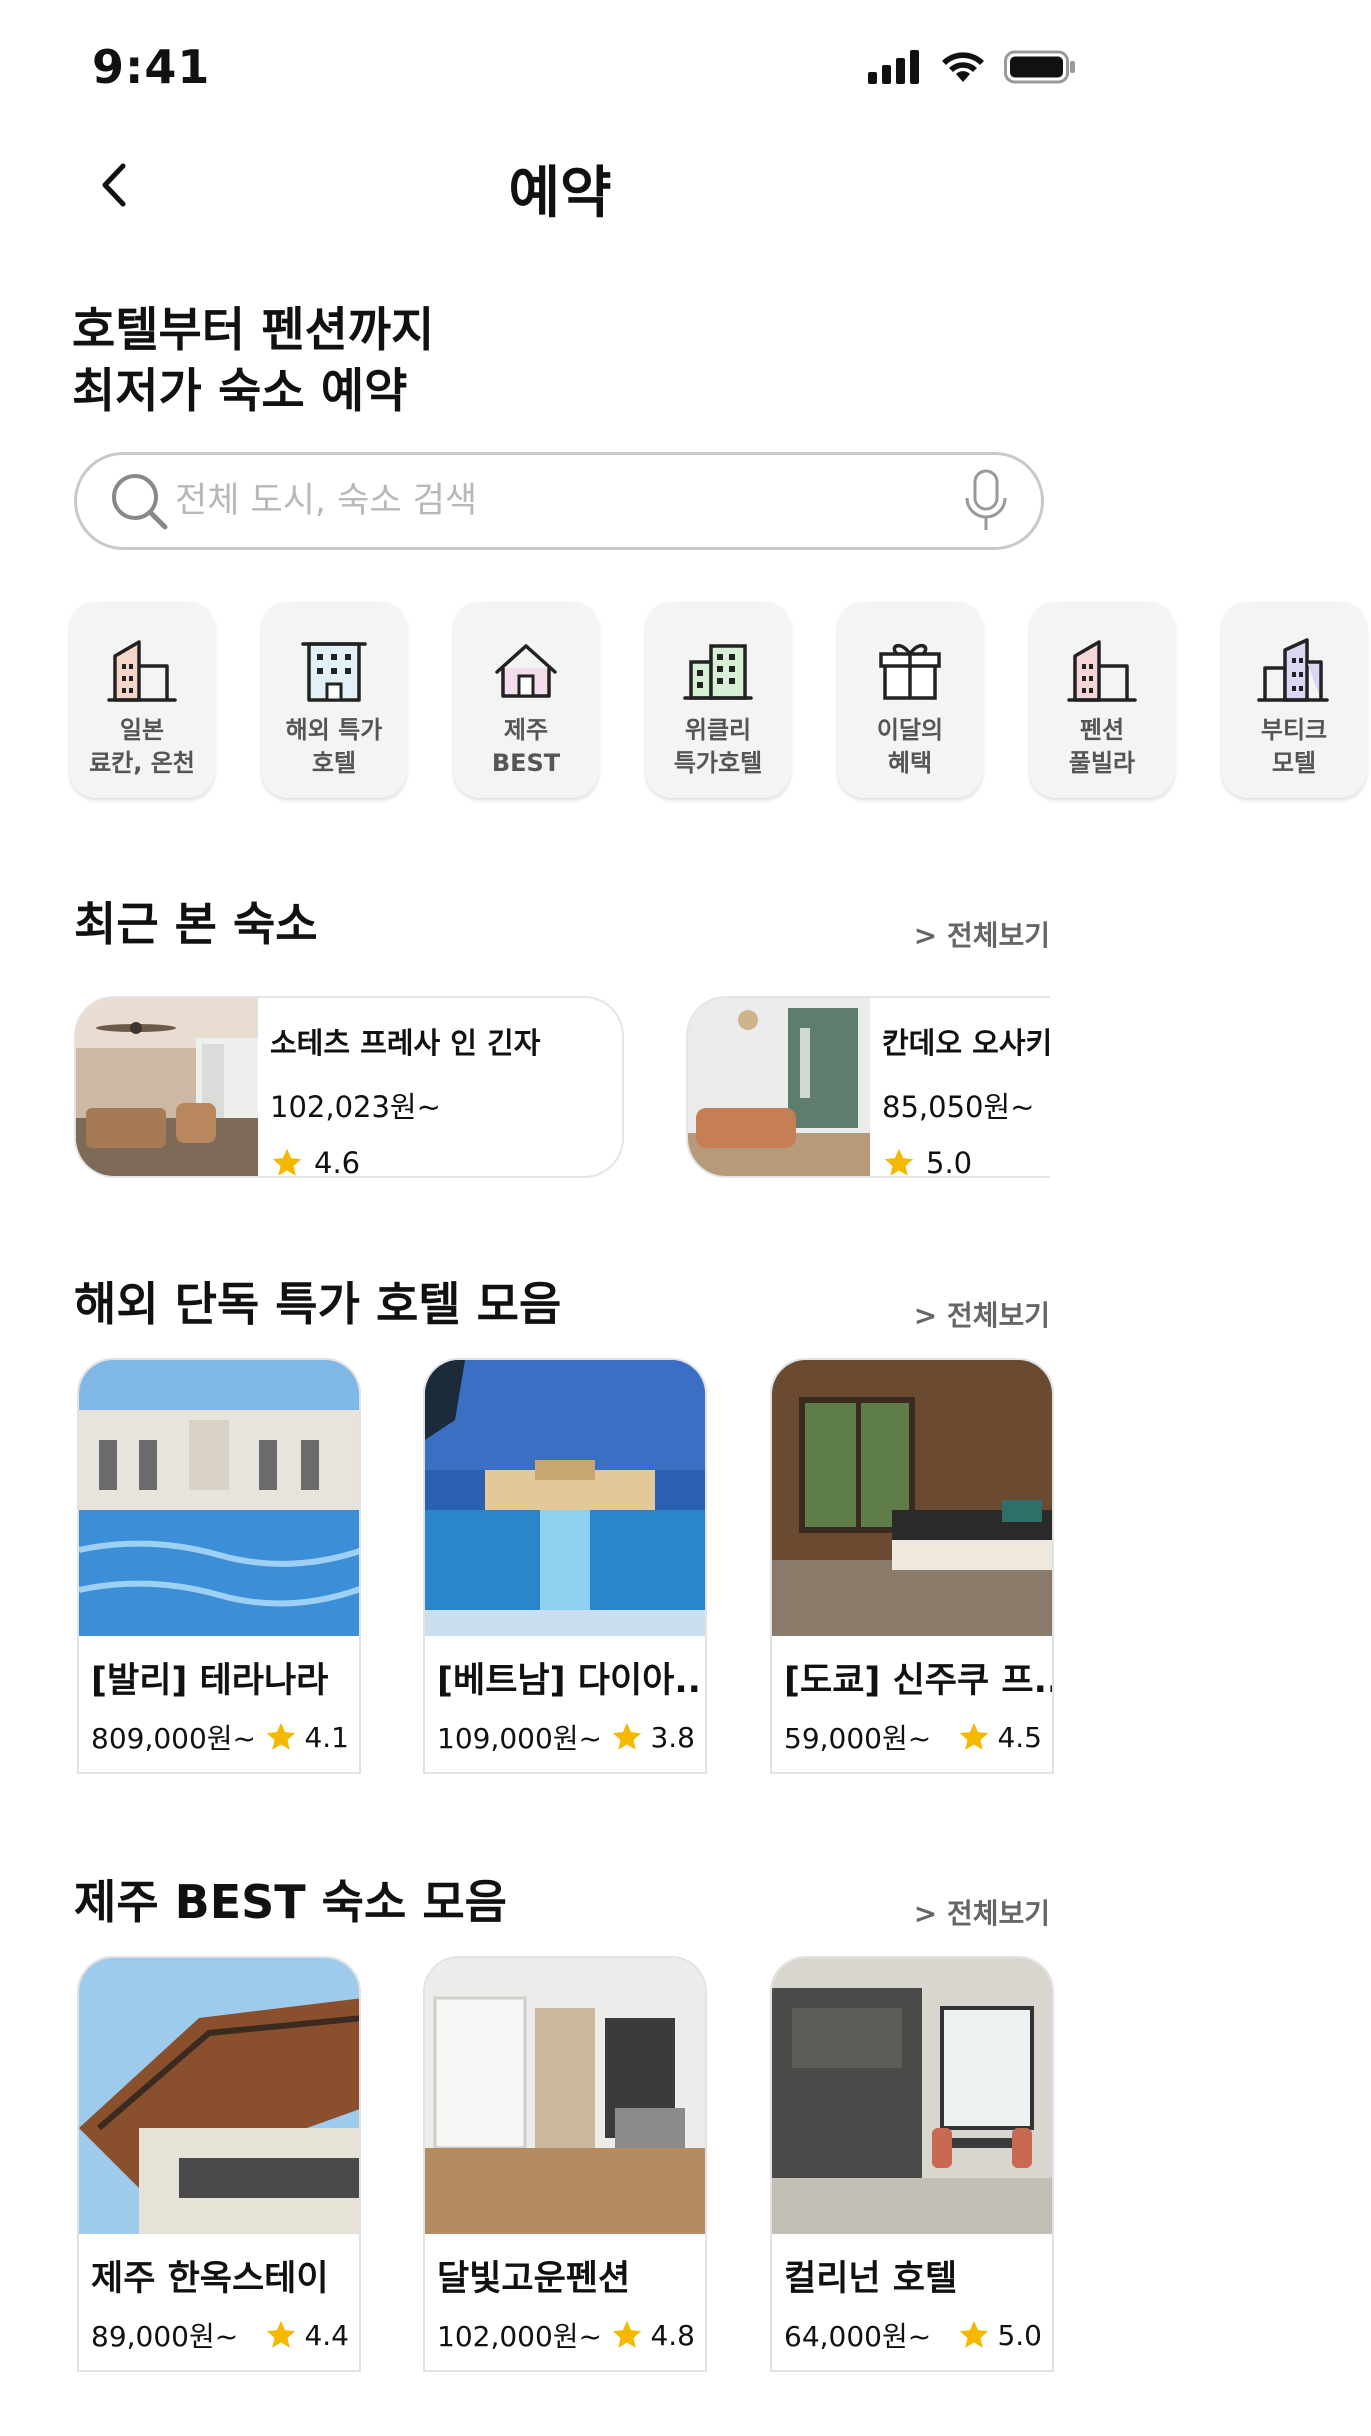 The height and width of the screenshot is (2436, 1371). What do you see at coordinates (1019, 1737) in the screenshot?
I see `rating-value: 4.5` at bounding box center [1019, 1737].